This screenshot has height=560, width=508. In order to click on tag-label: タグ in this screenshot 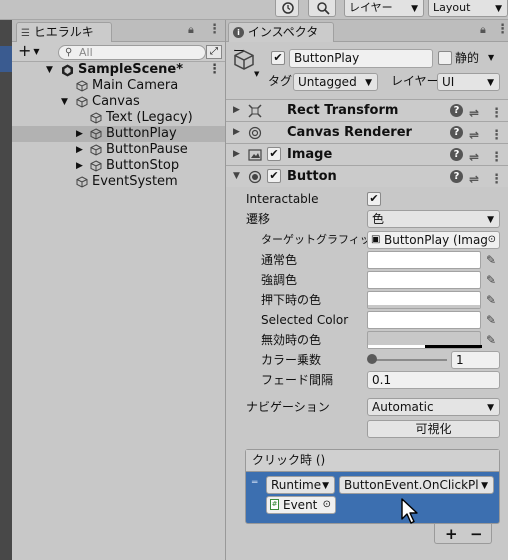, I will do `click(280, 81)`.